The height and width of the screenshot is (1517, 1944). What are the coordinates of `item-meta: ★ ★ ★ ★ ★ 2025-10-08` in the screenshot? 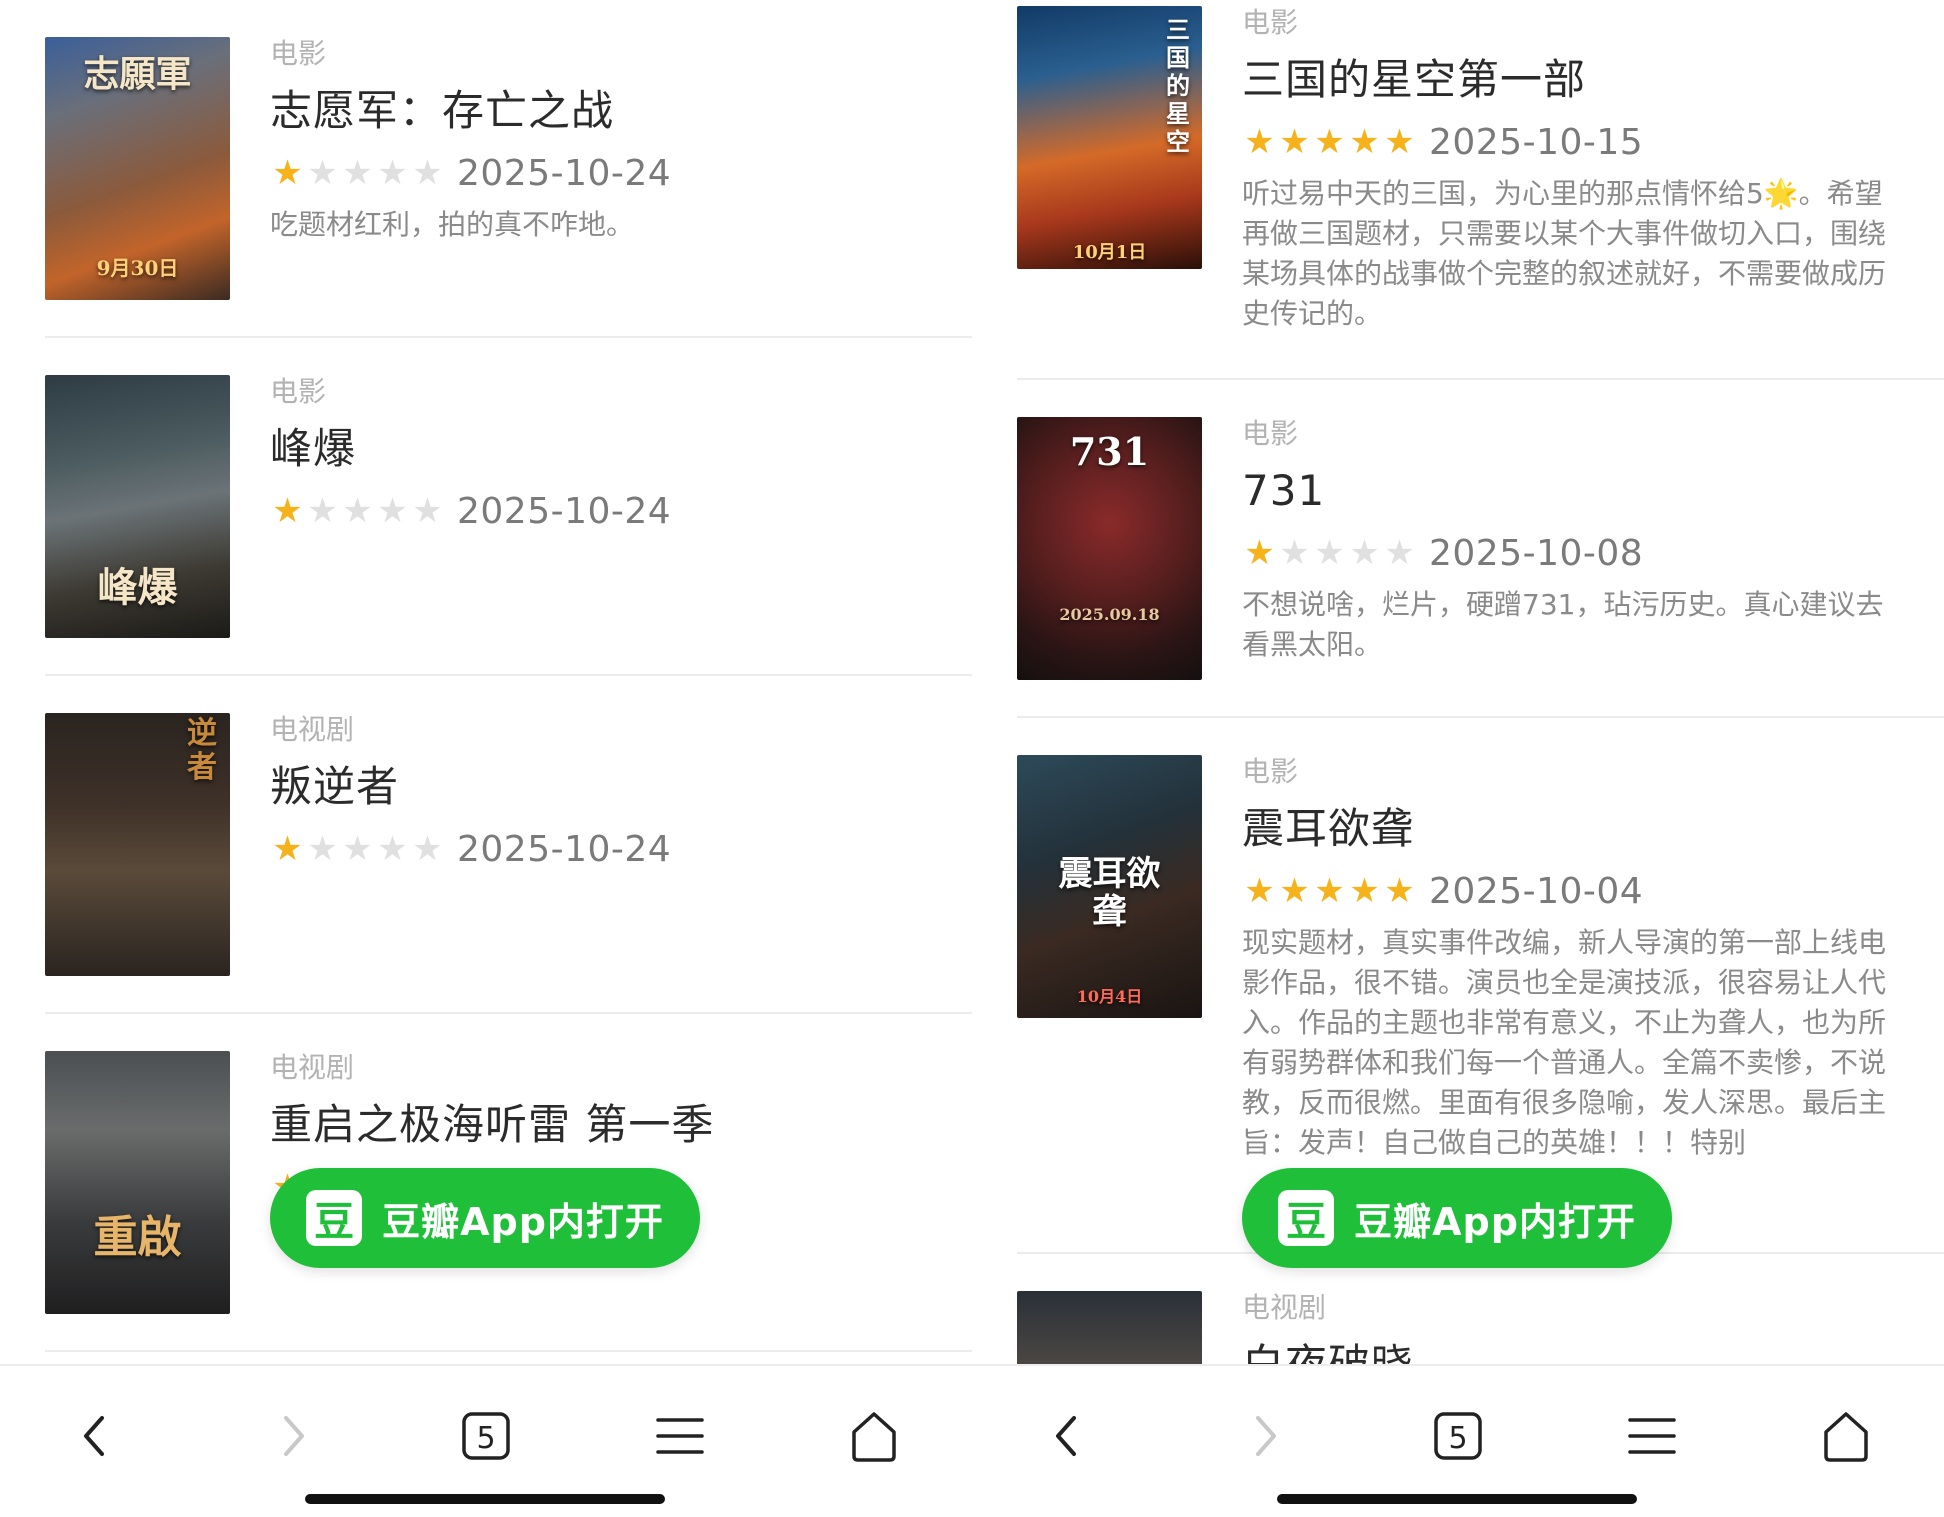 It's located at (1573, 553).